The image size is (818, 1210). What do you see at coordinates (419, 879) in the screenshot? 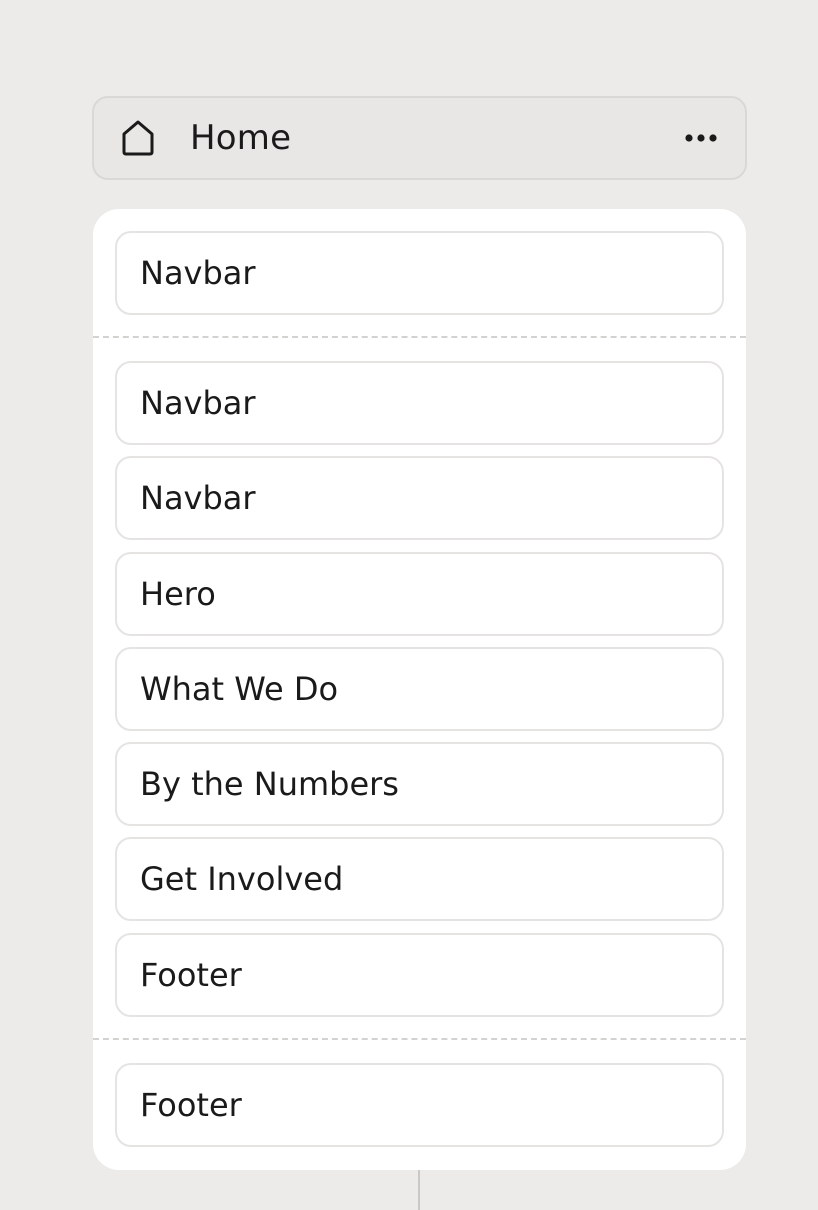
I see `section-item-get-involved: Get Involved` at bounding box center [419, 879].